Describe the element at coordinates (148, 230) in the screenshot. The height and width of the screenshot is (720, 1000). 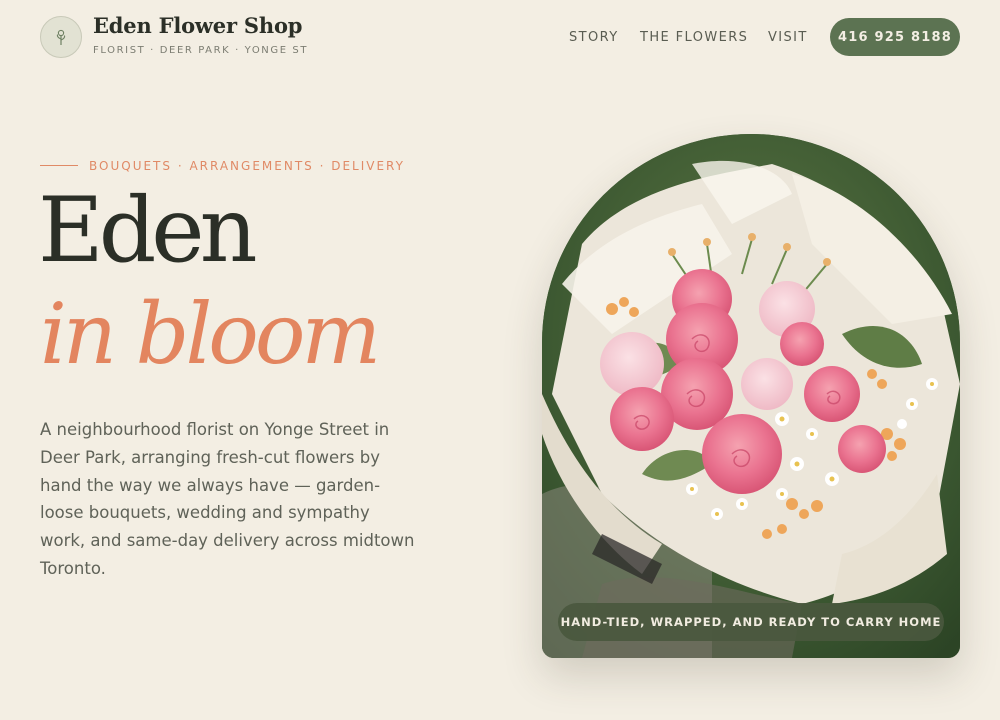
I see `hero-title: Eden` at that location.